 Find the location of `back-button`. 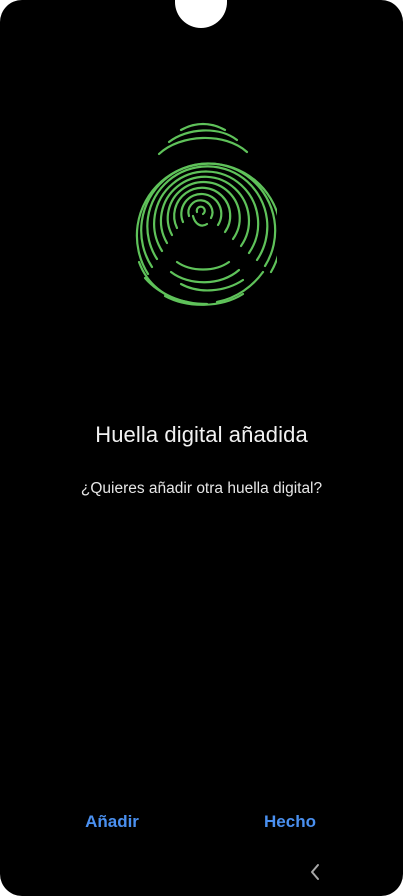

back-button is located at coordinates (315, 872).